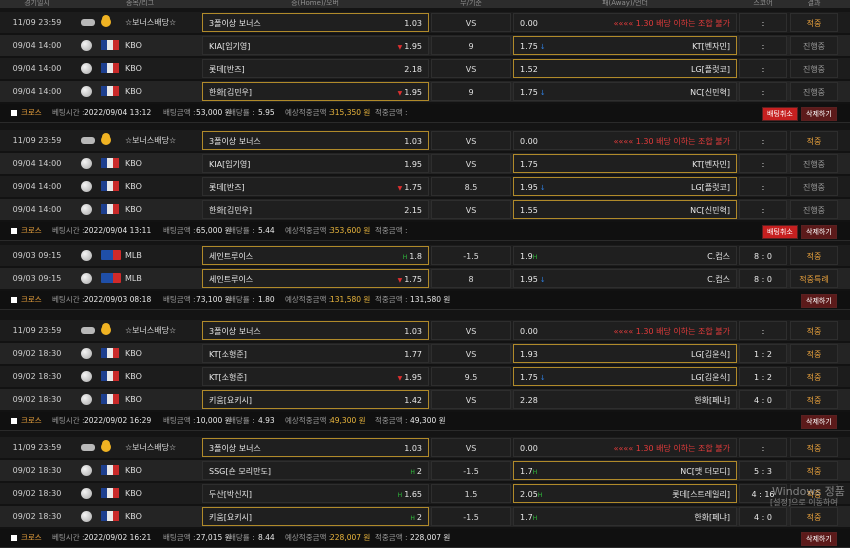  I want to click on away-pick: 2.28 한화[페냐], so click(625, 399).